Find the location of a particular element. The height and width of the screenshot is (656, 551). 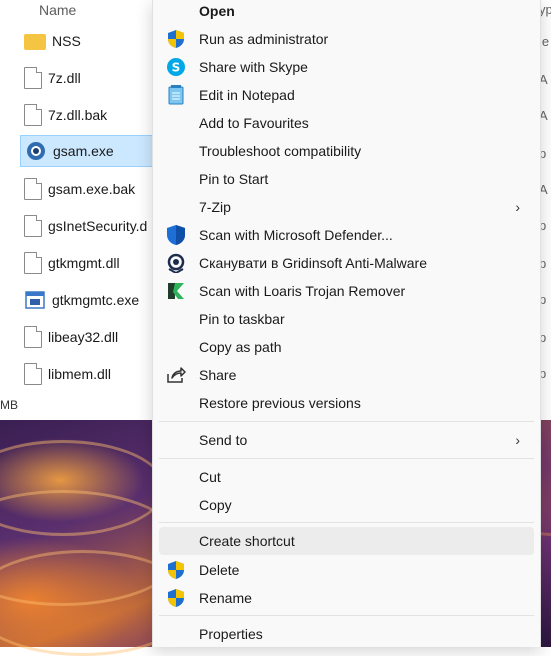

file-name: gsInetSecurity.d is located at coordinates (98, 226).